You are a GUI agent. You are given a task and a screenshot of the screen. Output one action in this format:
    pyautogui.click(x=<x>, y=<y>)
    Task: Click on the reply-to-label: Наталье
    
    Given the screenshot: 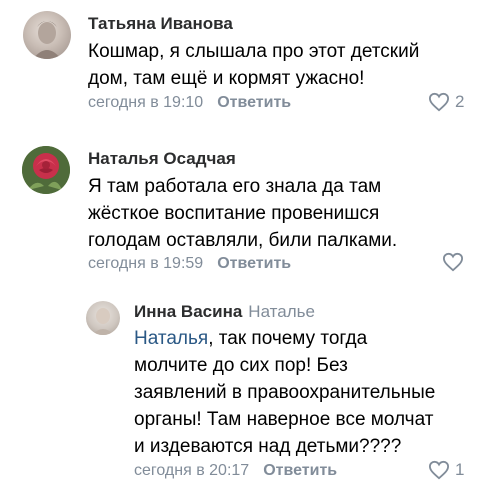 What is the action you would take?
    pyautogui.click(x=281, y=311)
    